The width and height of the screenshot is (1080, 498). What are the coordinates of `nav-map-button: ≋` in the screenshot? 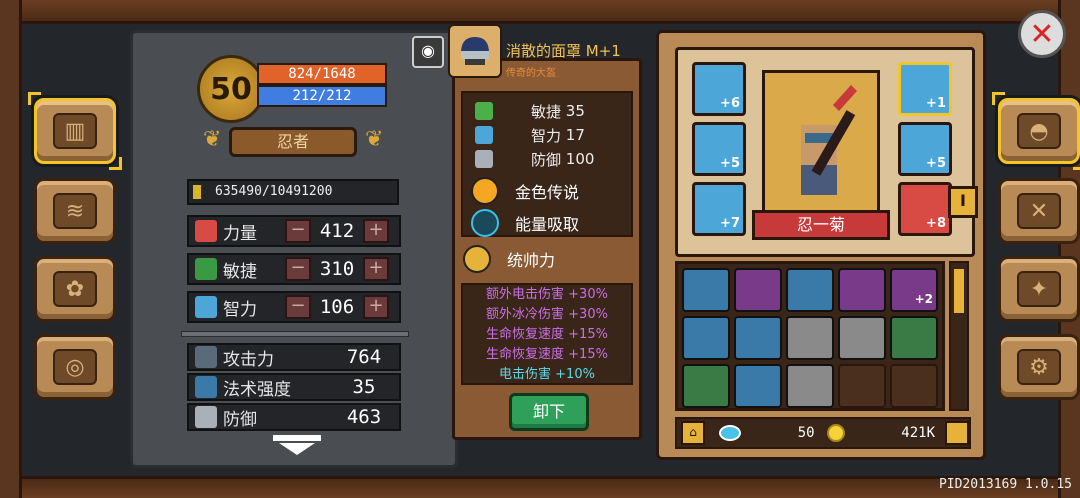 It's located at (75, 211).